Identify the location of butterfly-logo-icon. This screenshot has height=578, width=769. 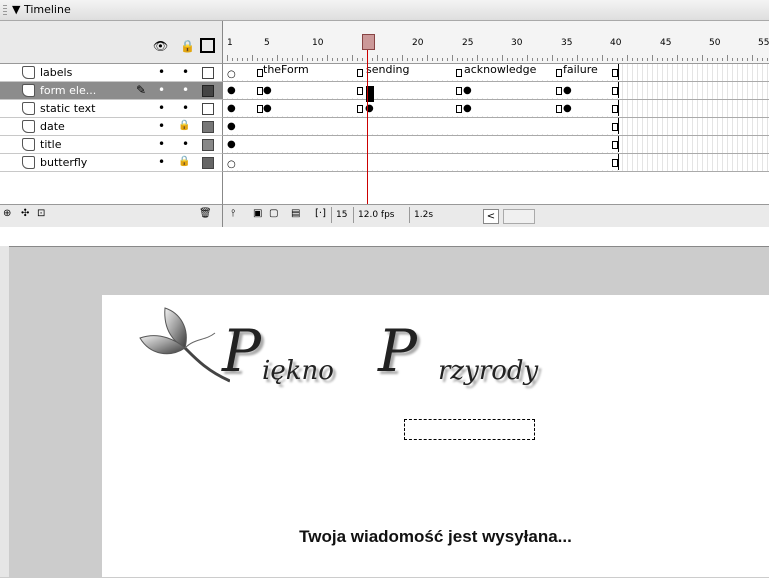
(184, 345).